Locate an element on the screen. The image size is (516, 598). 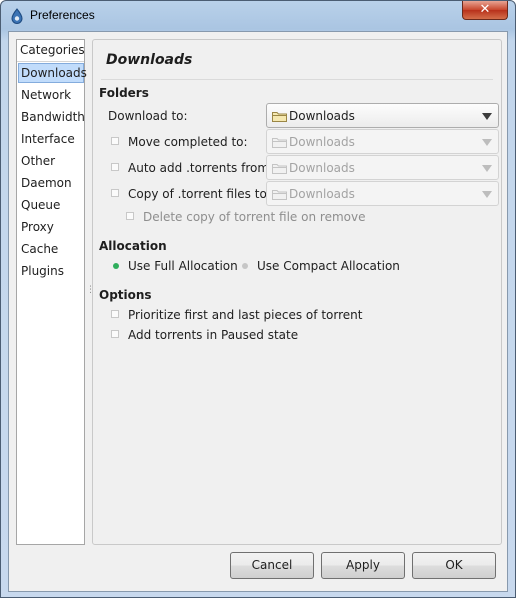
category-daemon: Daemon is located at coordinates (51, 183).